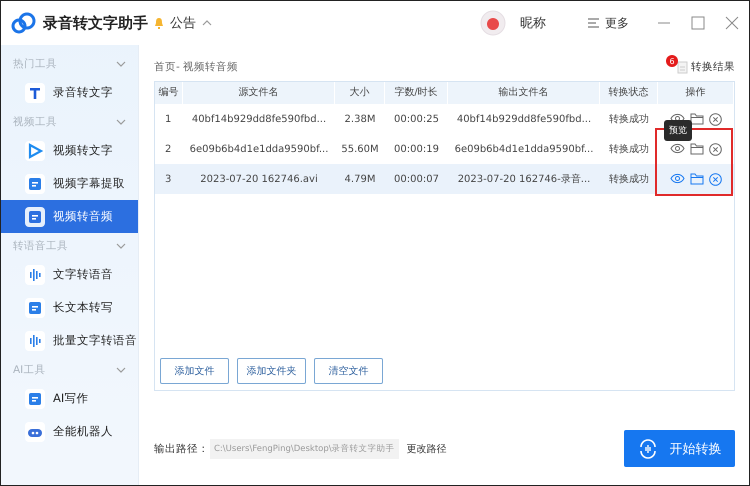 This screenshot has width=750, height=486. I want to click on file-button: 添加文件夹, so click(271, 371).